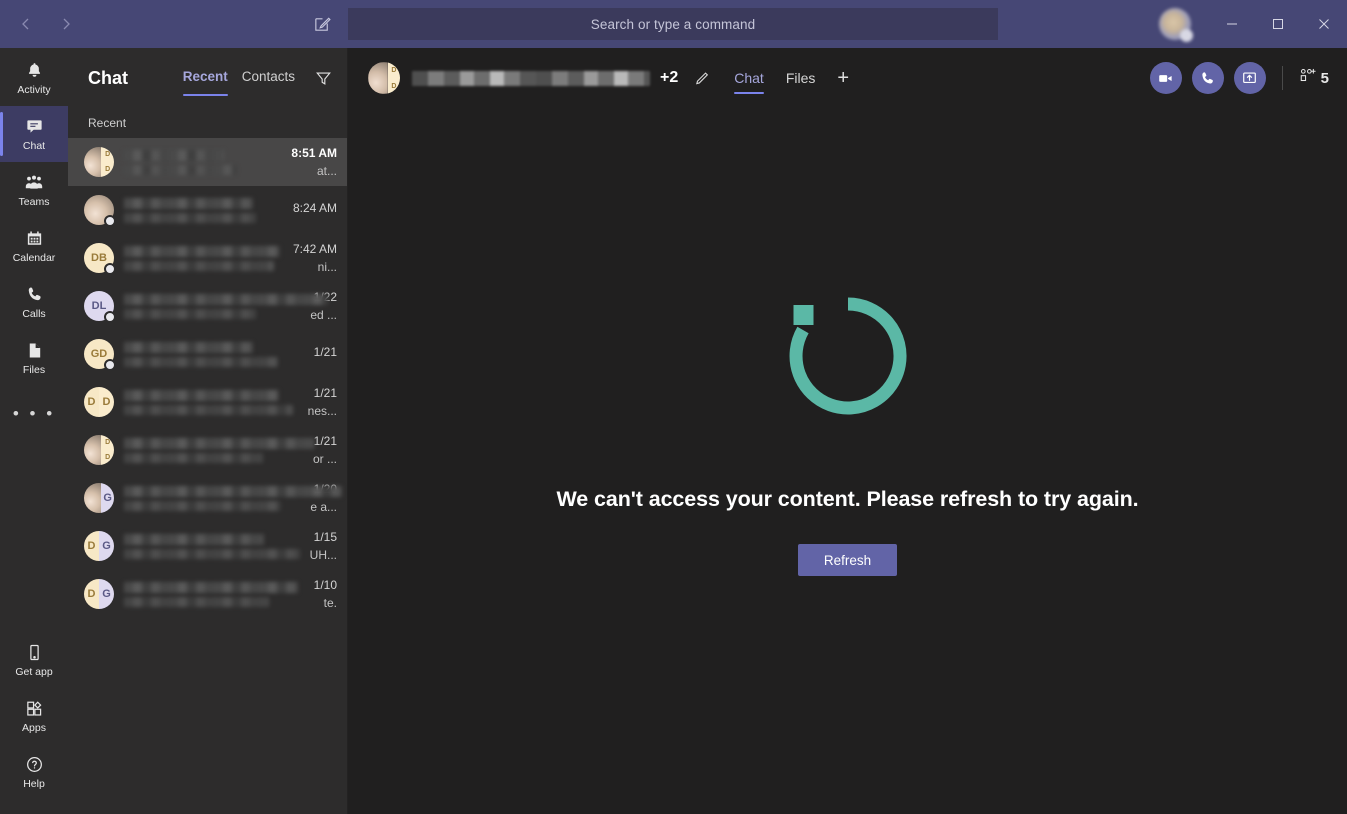 The width and height of the screenshot is (1347, 814). Describe the element at coordinates (205, 82) in the screenshot. I see `tab-recent: Recent` at that location.